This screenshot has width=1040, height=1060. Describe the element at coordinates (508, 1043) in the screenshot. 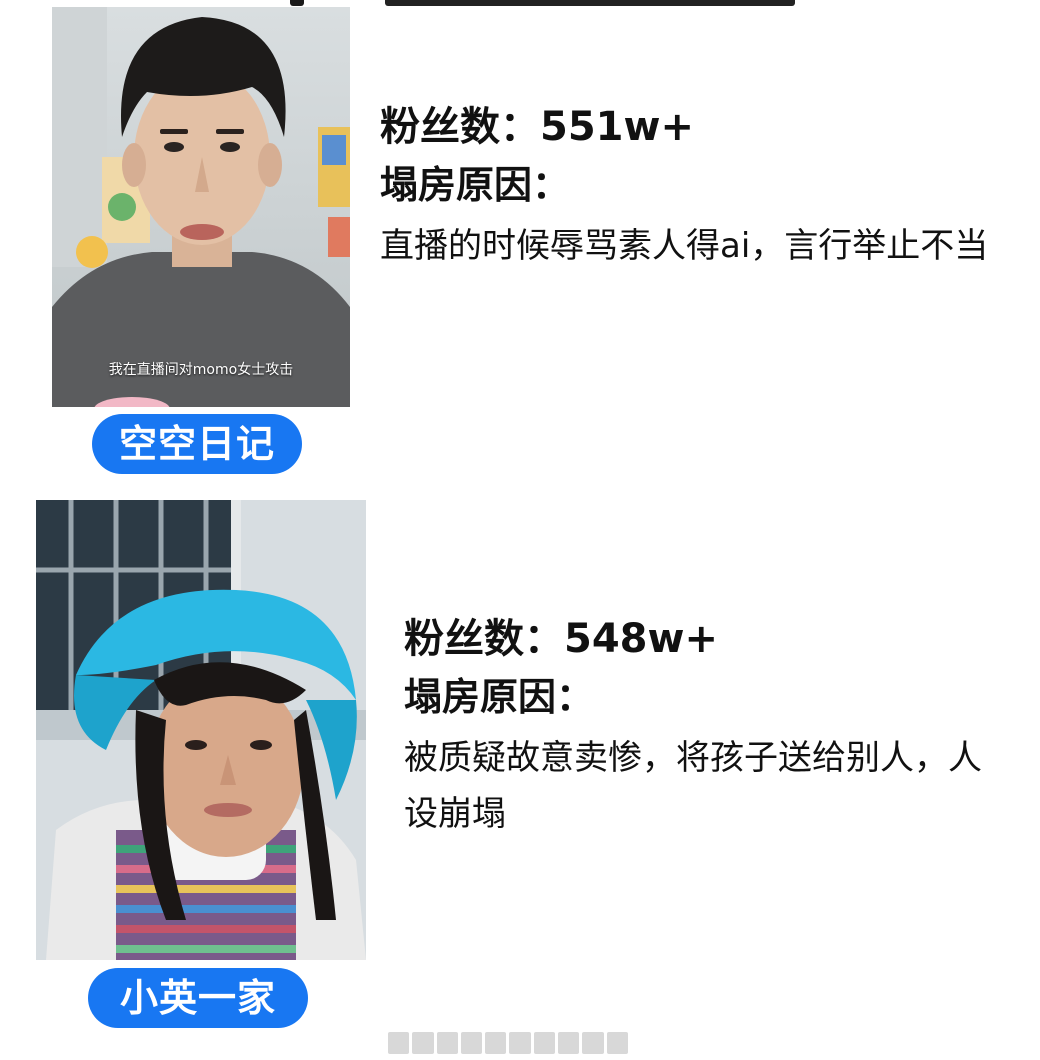

I see `scroll-indicator` at that location.